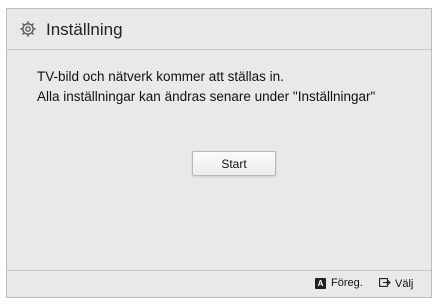 The image size is (440, 307). I want to click on select-hint: Välj, so click(396, 284).